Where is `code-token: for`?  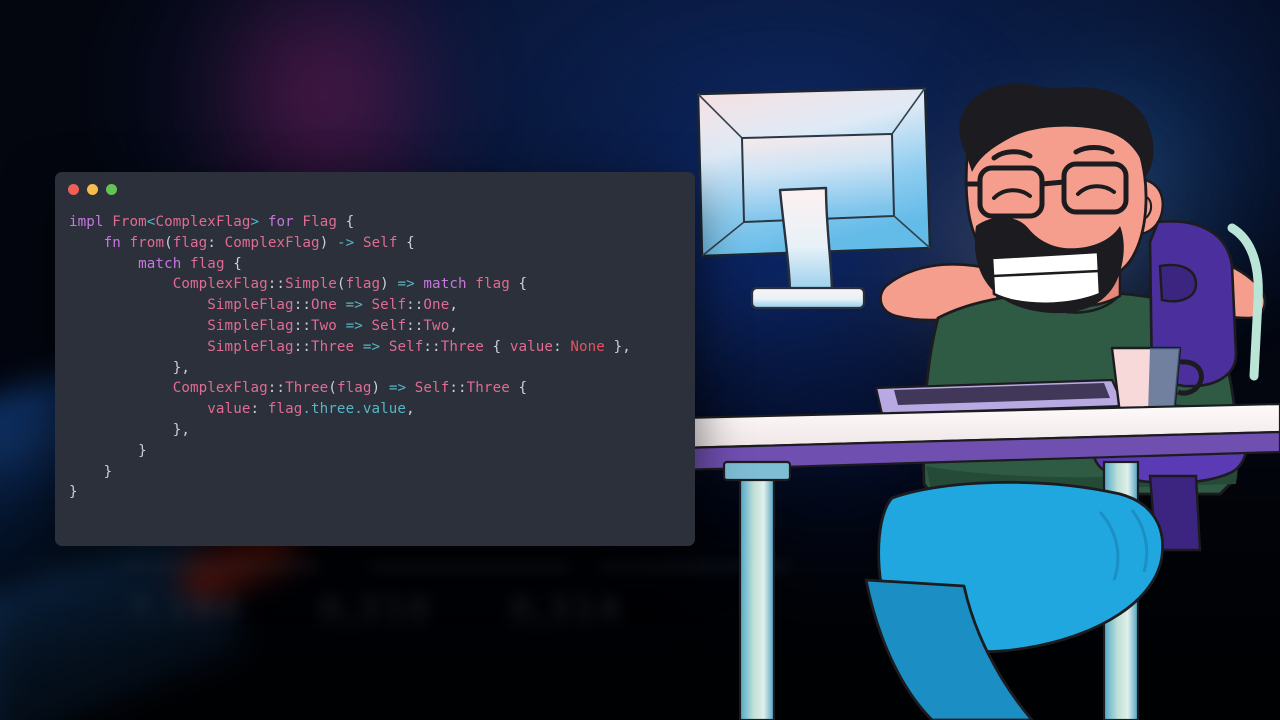 code-token: for is located at coordinates (280, 222).